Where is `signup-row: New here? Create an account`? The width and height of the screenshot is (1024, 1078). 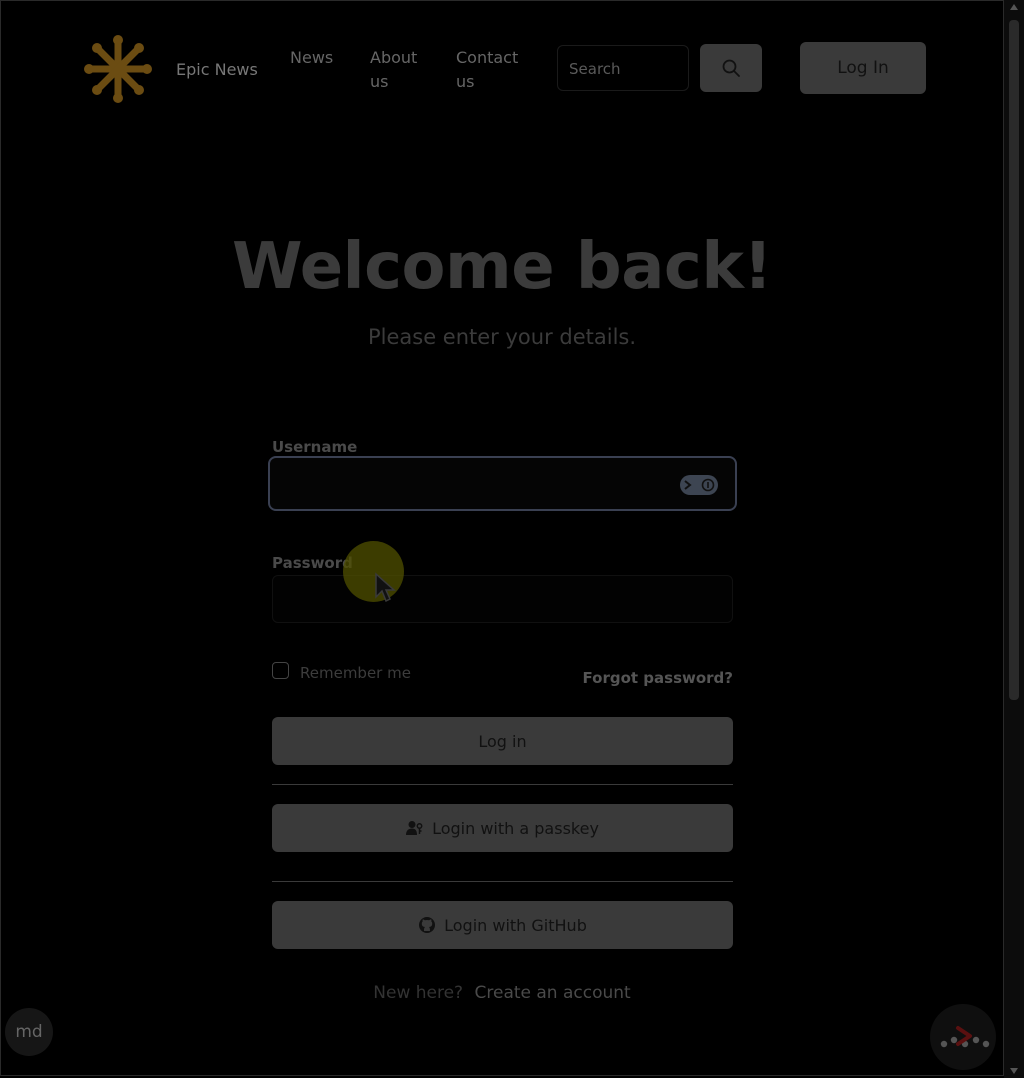
signup-row: New here? Create an account is located at coordinates (502, 993).